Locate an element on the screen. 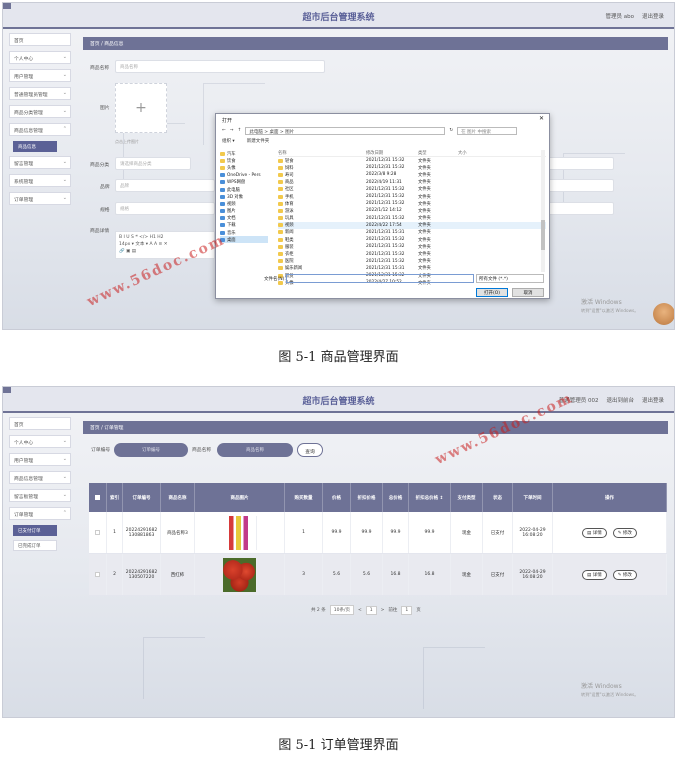 The width and height of the screenshot is (677, 758). sidebar-subitem-paid-orders: 已支付订单 is located at coordinates (35, 530).